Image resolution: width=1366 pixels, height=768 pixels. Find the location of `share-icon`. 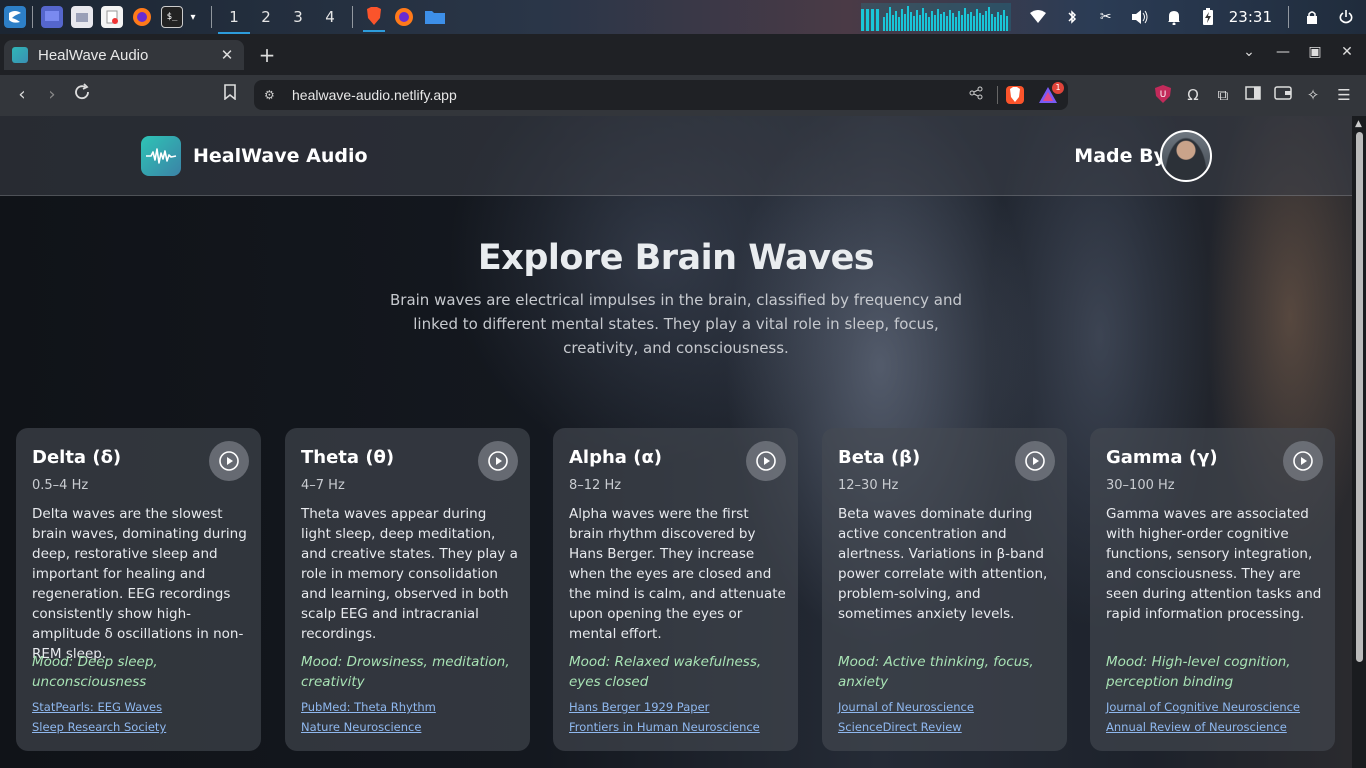

share-icon is located at coordinates (979, 95).